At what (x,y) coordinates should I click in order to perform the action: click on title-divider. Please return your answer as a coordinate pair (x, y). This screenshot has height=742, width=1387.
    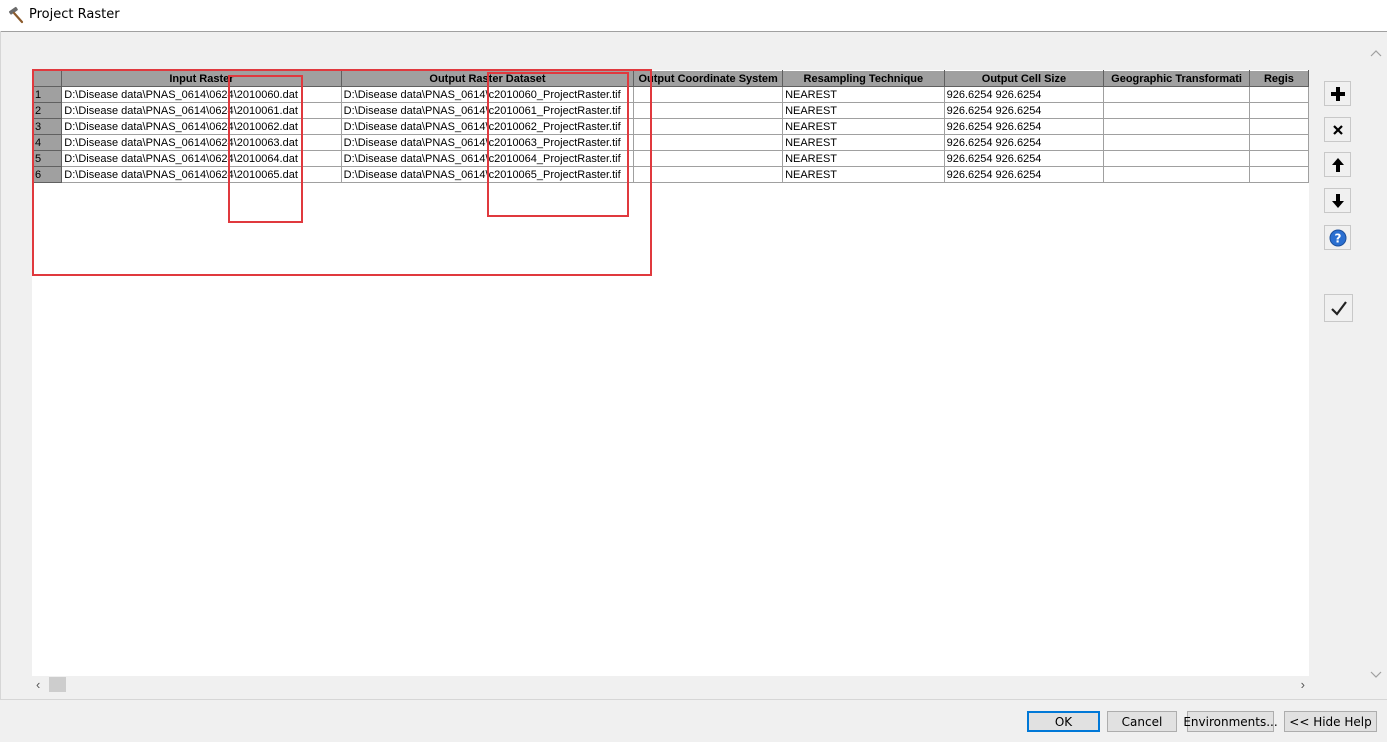
    Looking at the image, I should click on (693, 31).